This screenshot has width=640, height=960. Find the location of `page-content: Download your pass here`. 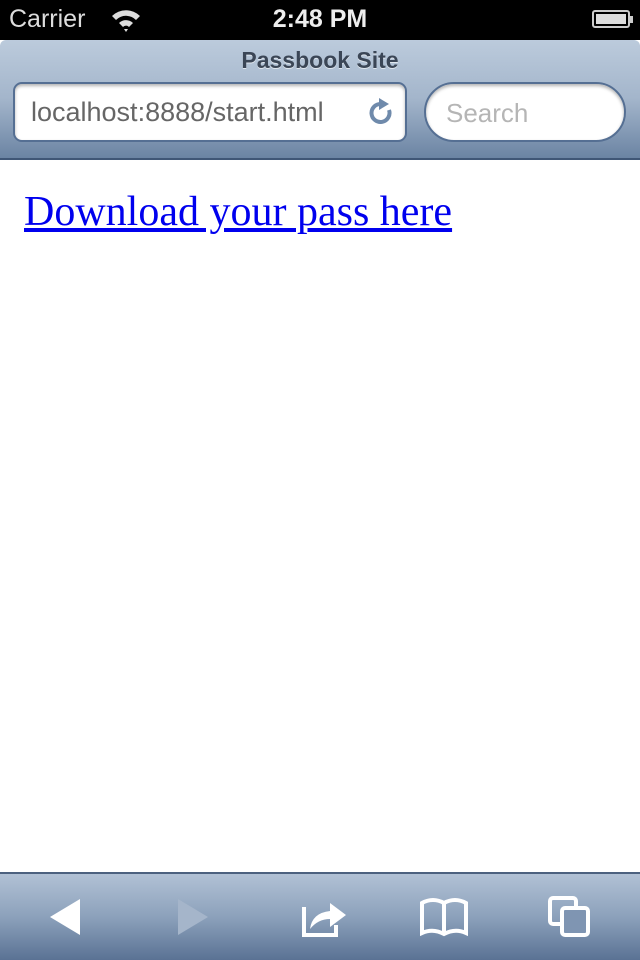

page-content: Download your pass here is located at coordinates (238, 212).